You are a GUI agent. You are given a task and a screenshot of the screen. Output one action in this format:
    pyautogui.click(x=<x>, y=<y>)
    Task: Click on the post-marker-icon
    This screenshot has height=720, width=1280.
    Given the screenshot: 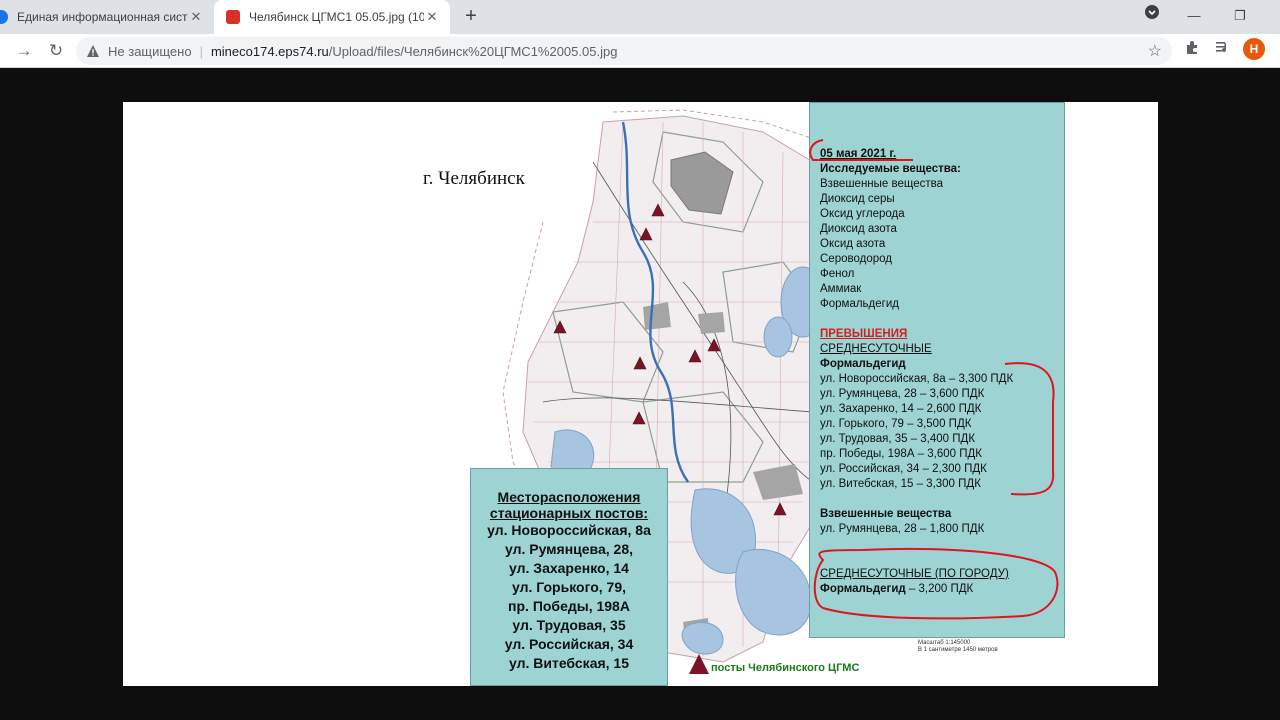 What is the action you would take?
    pyautogui.click(x=699, y=664)
    